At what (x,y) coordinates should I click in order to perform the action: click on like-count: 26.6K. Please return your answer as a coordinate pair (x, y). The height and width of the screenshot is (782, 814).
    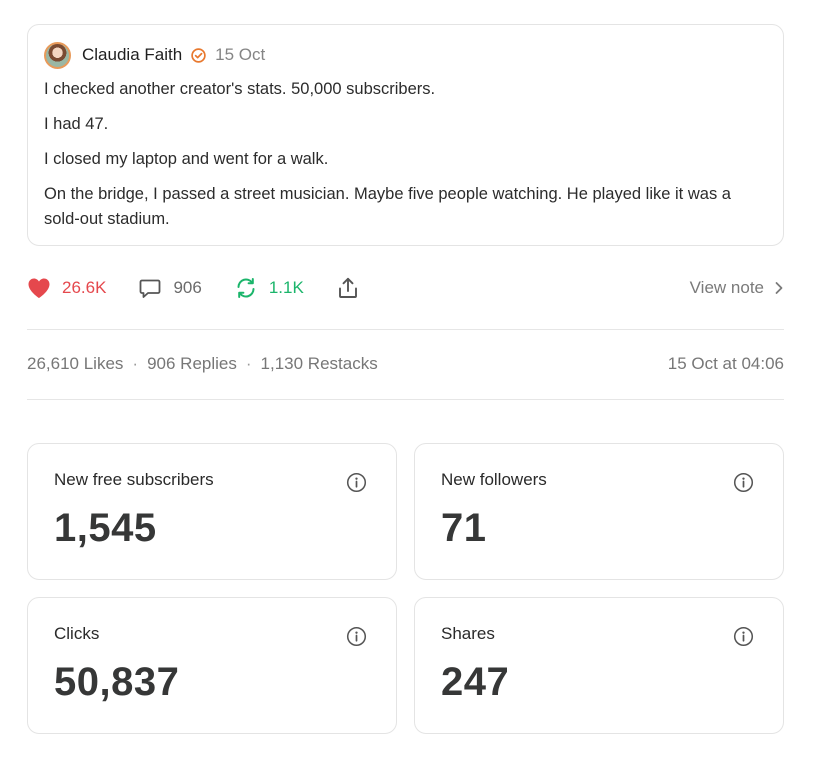
    Looking at the image, I should click on (84, 287).